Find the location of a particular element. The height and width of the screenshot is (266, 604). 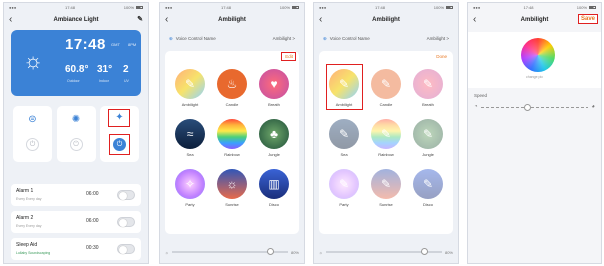

nav-bar: ‹ Ambilight Save is located at coordinates (534, 19).